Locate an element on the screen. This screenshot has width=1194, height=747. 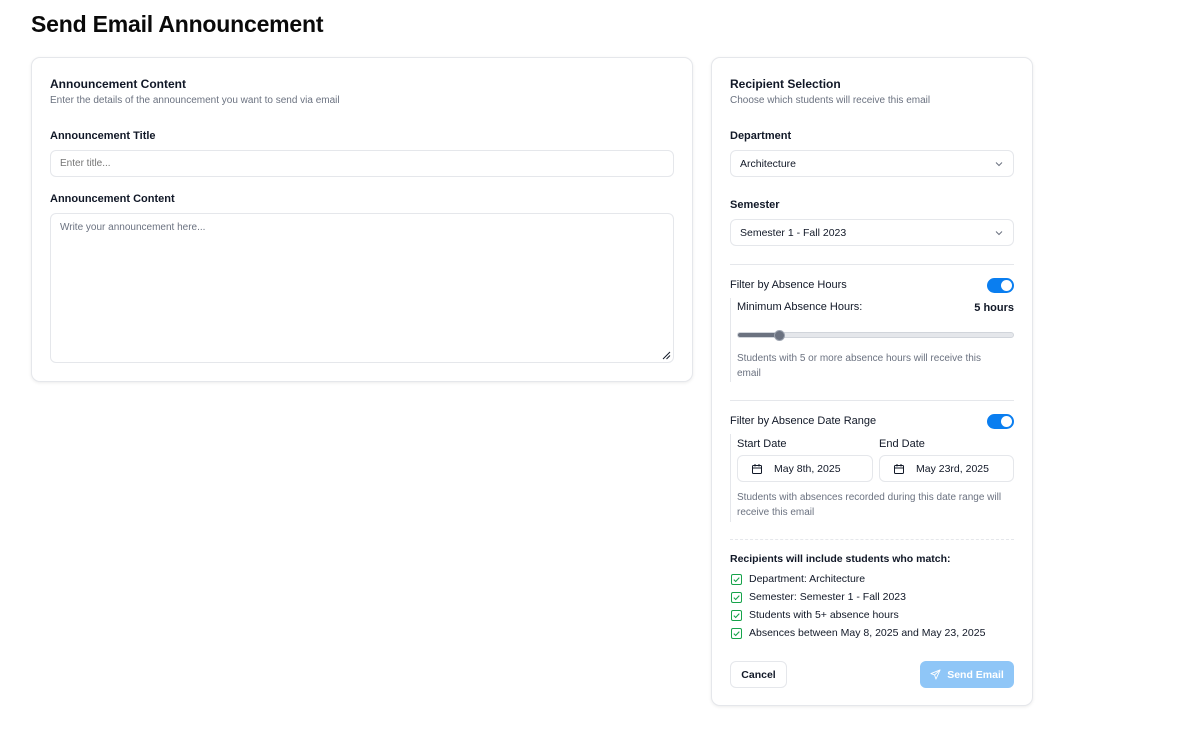
semester-label: Semester is located at coordinates (755, 205).